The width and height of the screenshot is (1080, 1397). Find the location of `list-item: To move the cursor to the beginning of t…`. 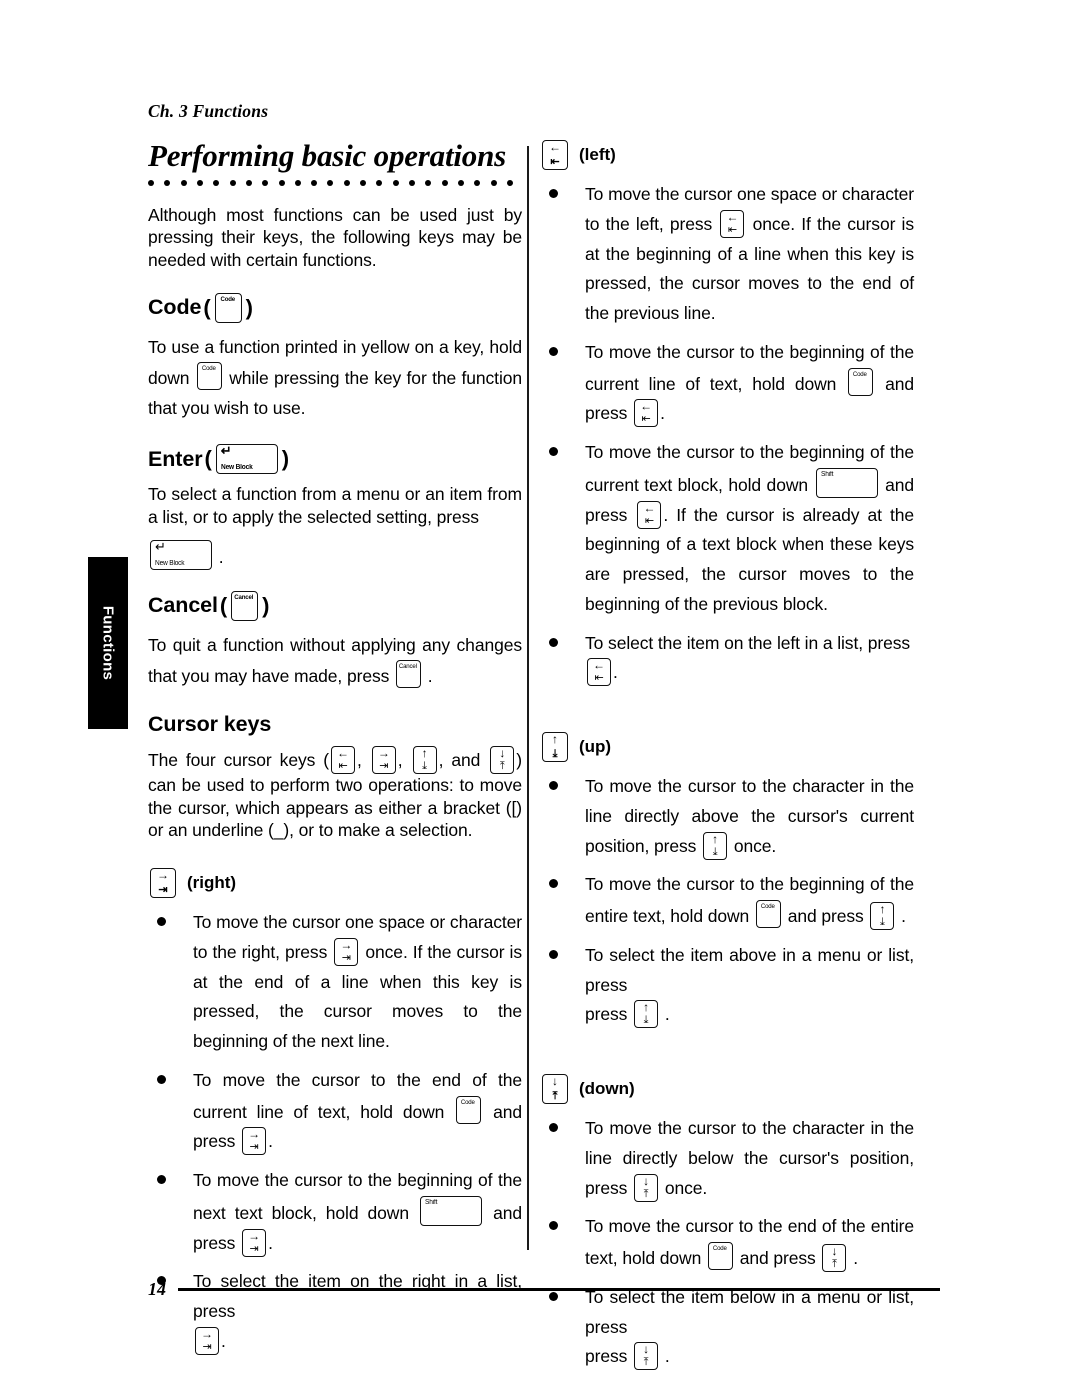

list-item: To move the cursor to the beginning of t… is located at coordinates (727, 901).